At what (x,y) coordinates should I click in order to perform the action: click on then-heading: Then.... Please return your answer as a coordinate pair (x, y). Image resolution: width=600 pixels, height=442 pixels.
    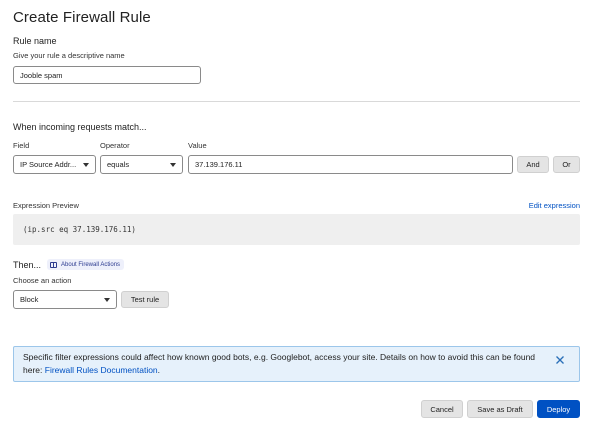
    Looking at the image, I should click on (27, 265).